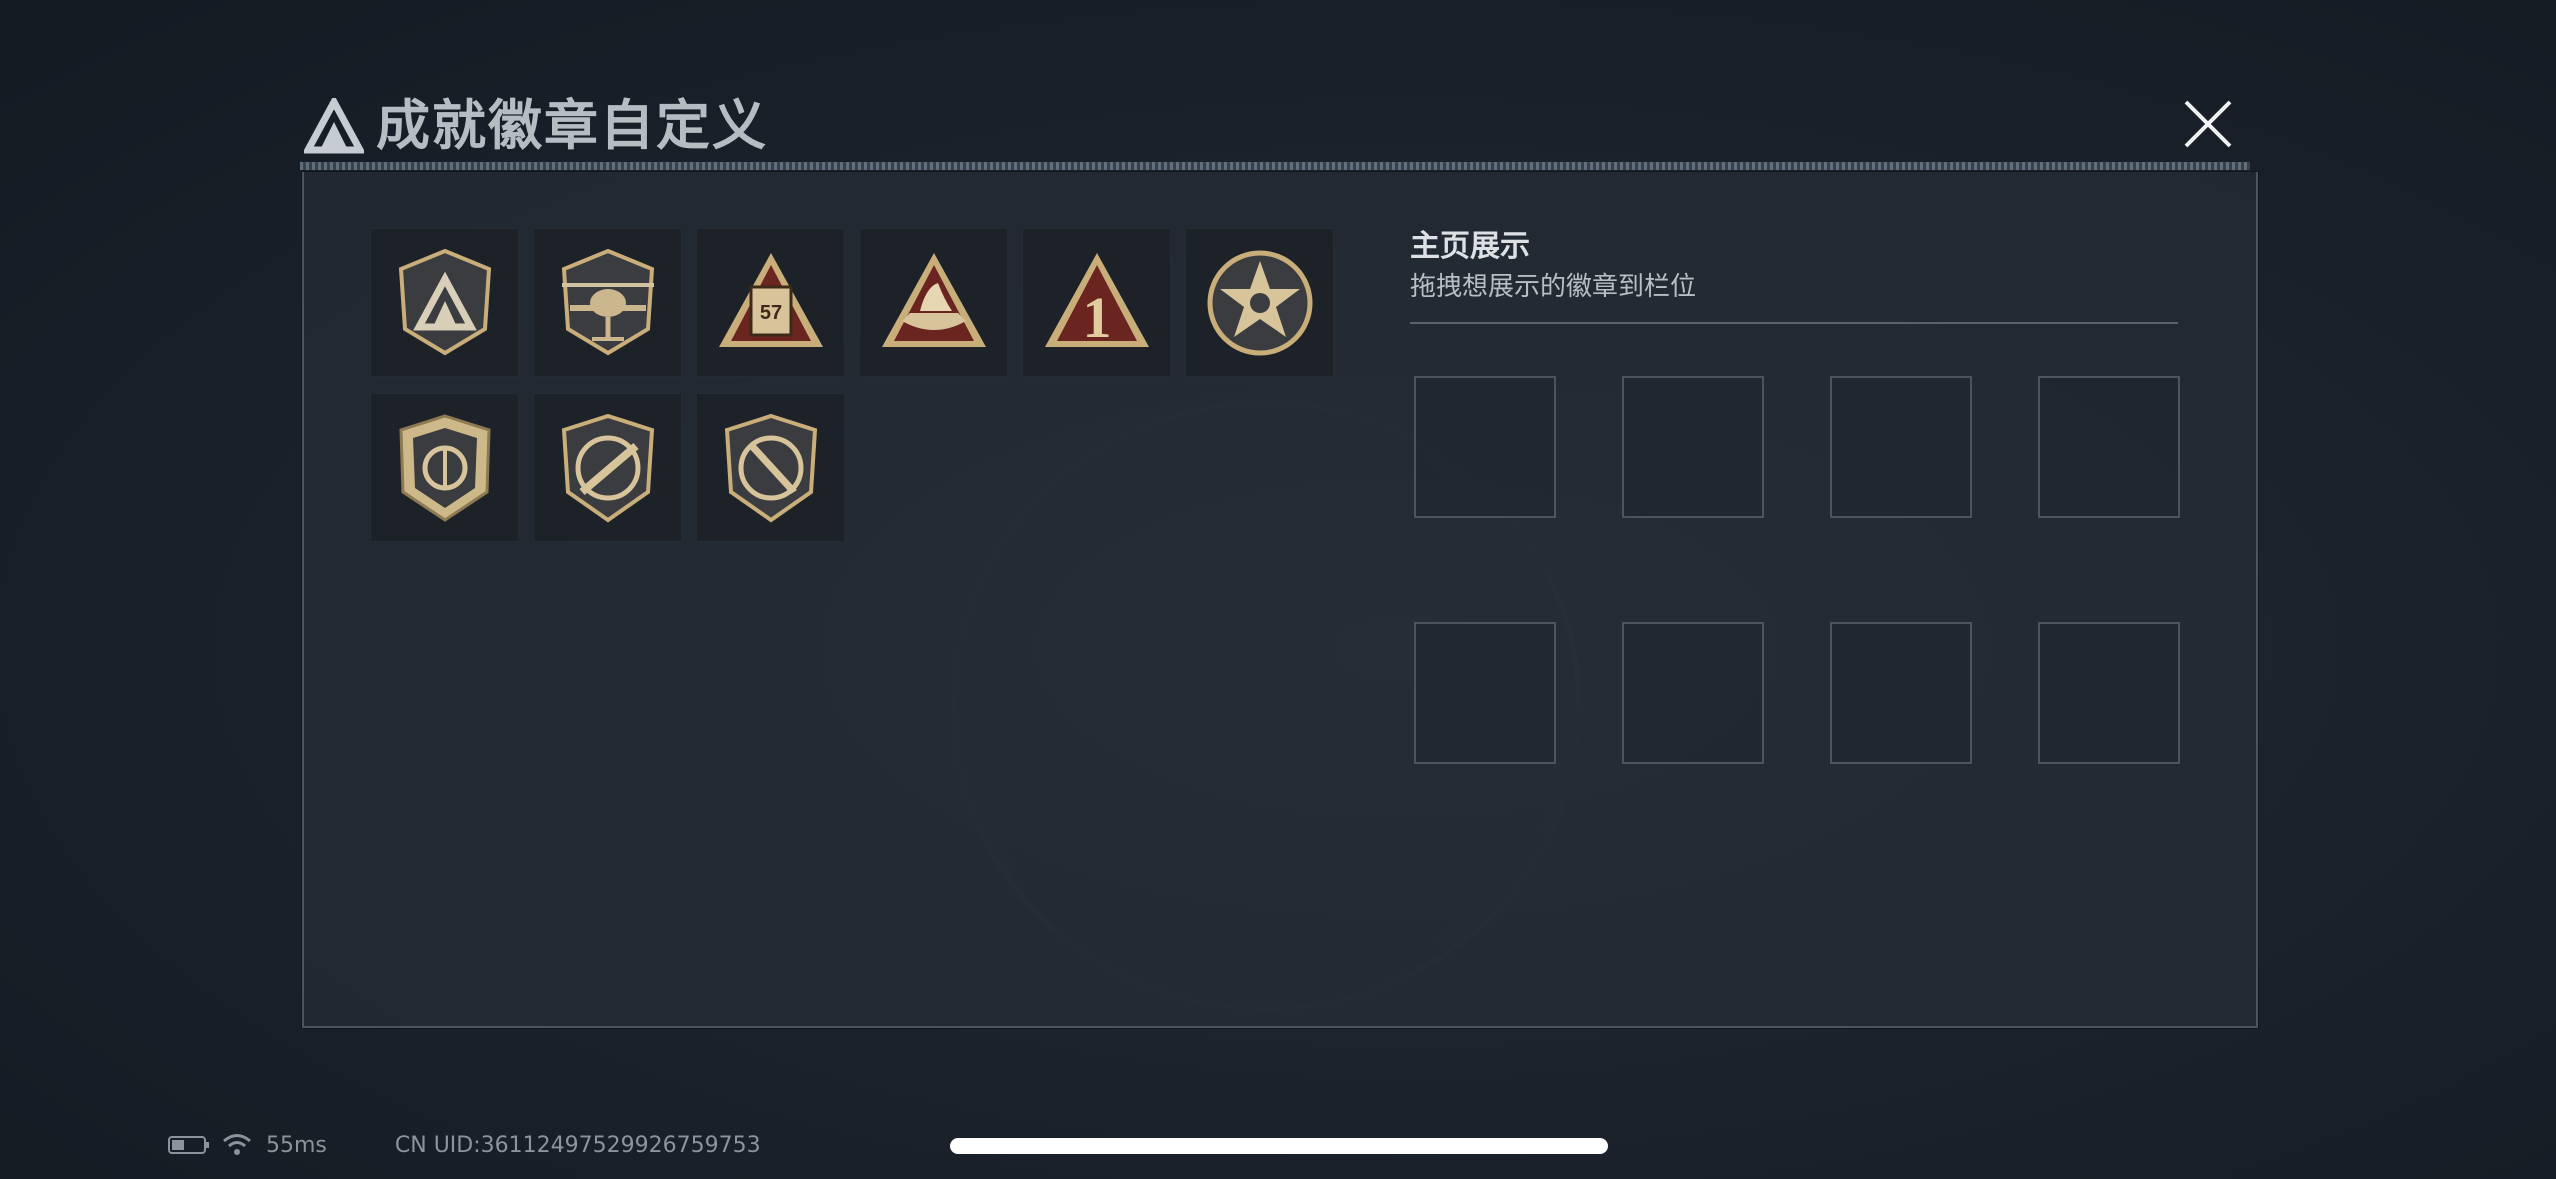  I want to click on emblem-shield-badge, so click(444, 467).